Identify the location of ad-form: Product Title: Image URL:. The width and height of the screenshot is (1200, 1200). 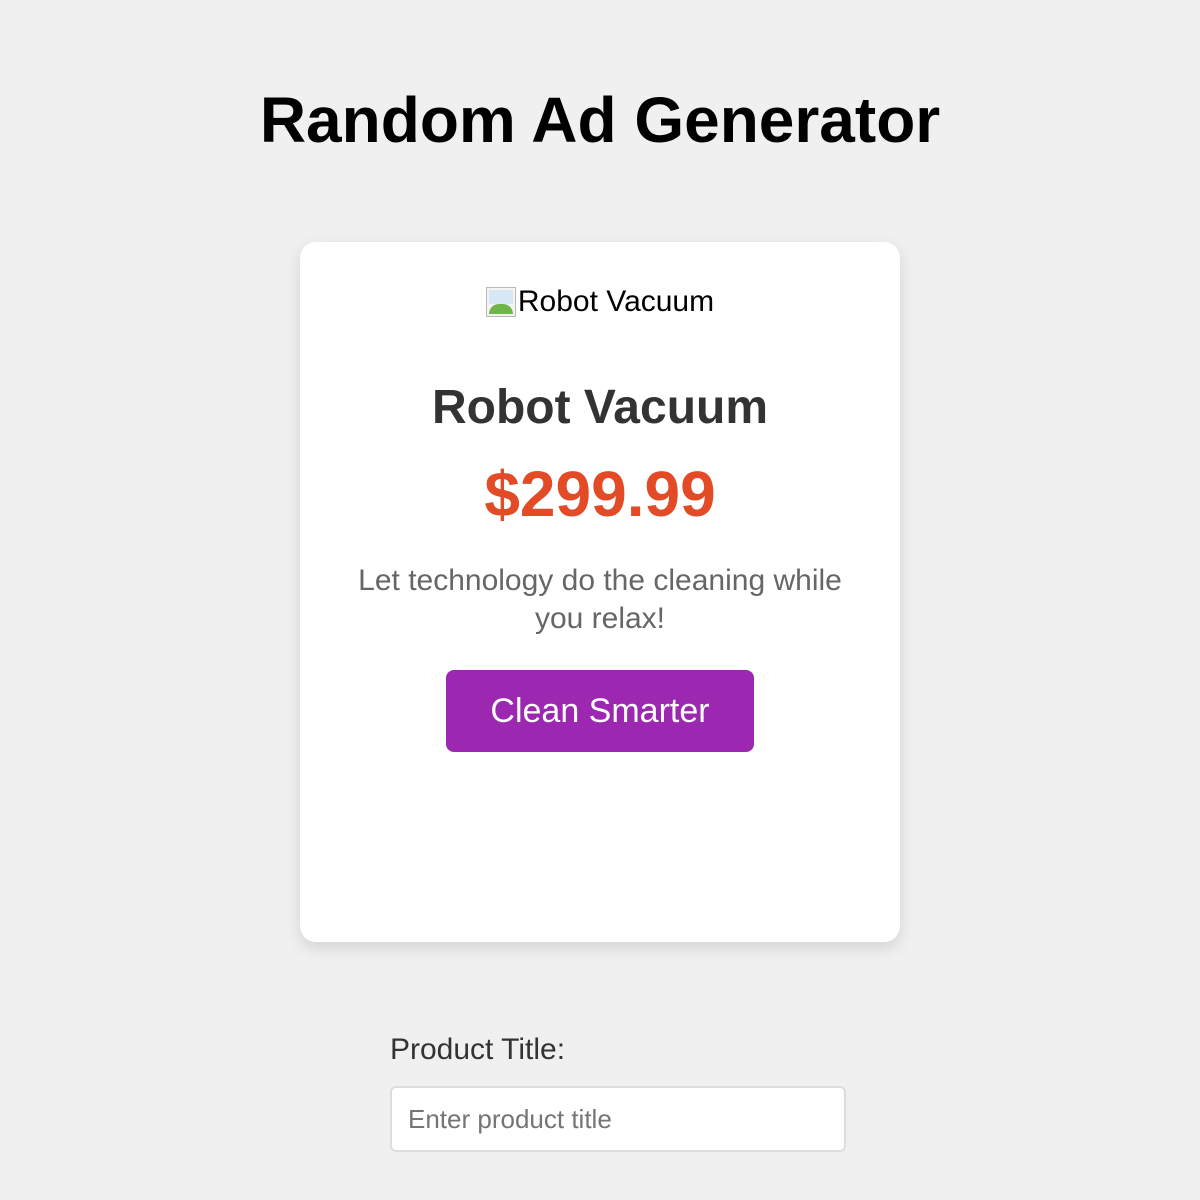
(618, 1115).